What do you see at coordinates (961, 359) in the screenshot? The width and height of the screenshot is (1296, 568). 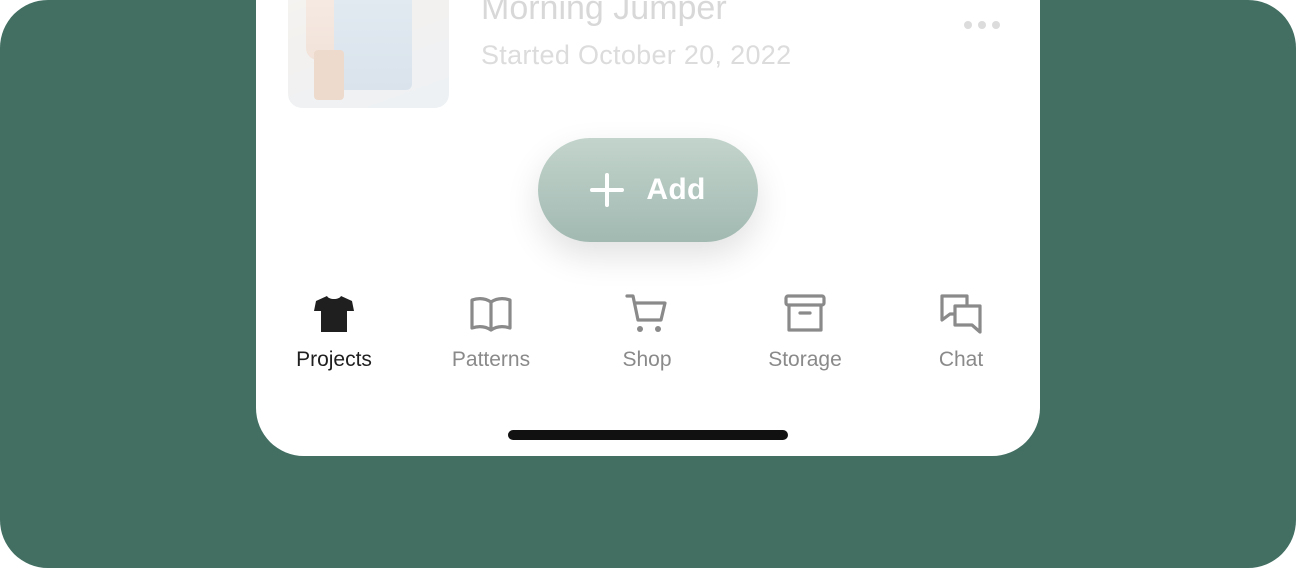 I see `tab-chat-label: Chat` at bounding box center [961, 359].